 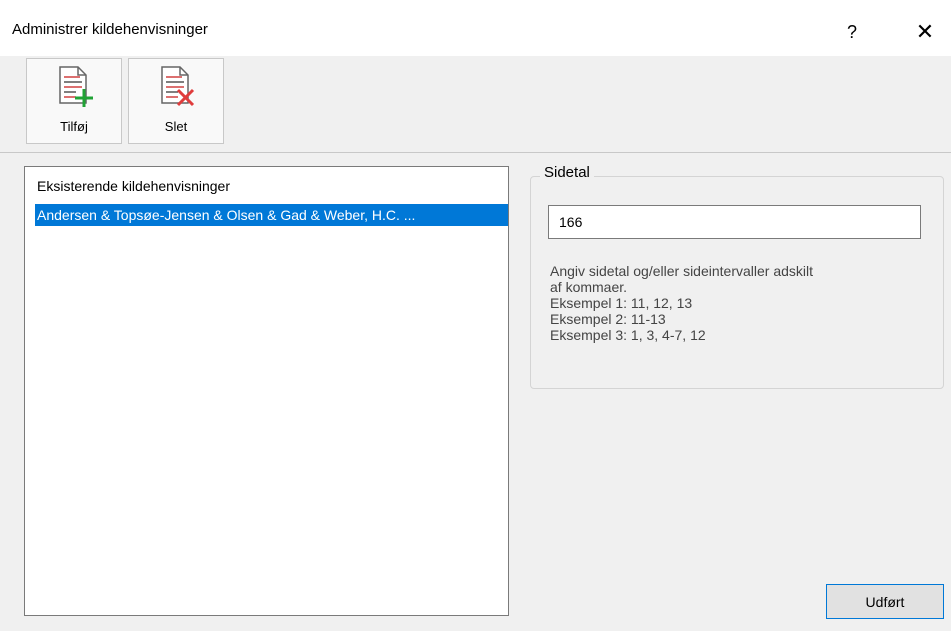 I want to click on delete-button: Slet, so click(x=176, y=101).